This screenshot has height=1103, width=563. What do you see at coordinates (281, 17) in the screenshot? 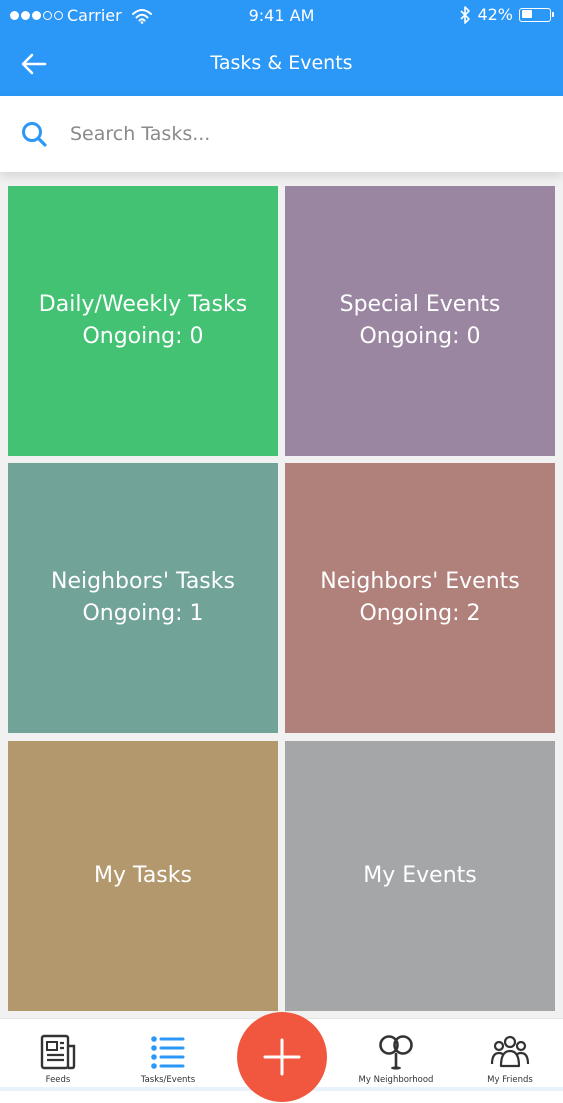
I see `status-bar: Carrier 9:41 AM 42%` at bounding box center [281, 17].